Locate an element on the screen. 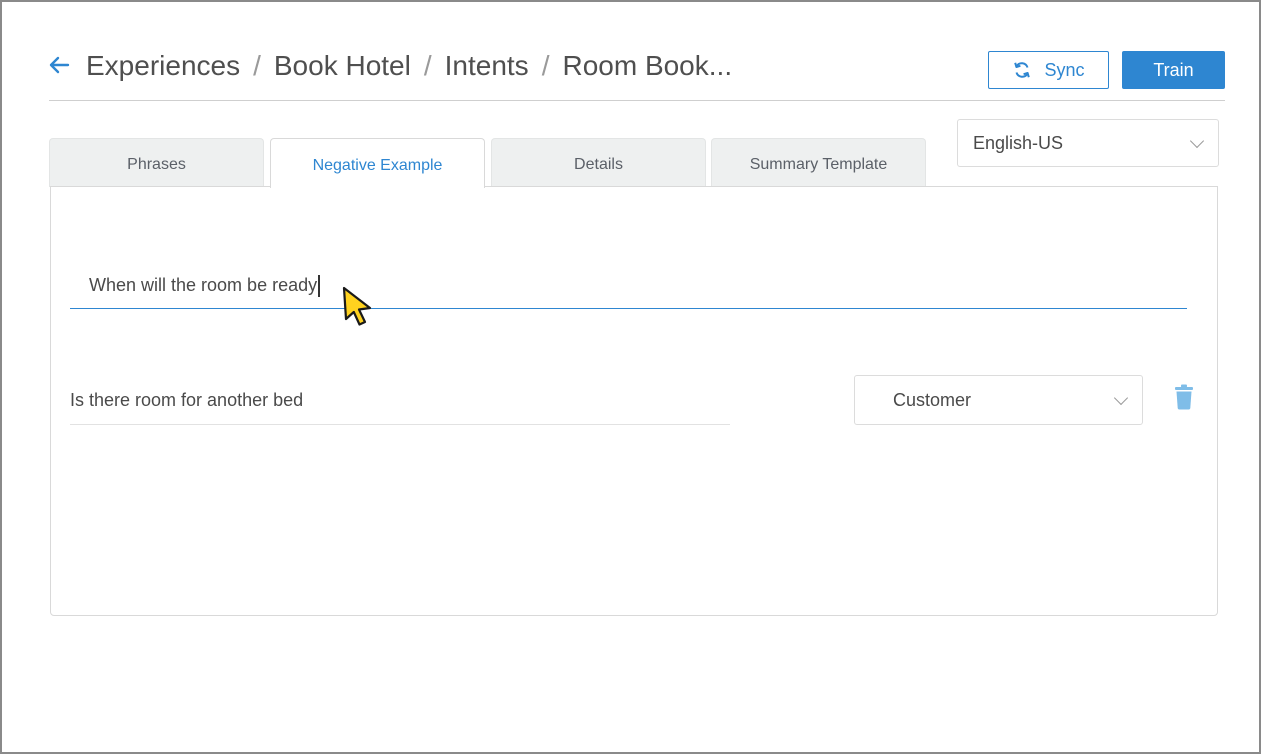 Image resolution: width=1261 pixels, height=754 pixels. tab-details: Details is located at coordinates (598, 162).